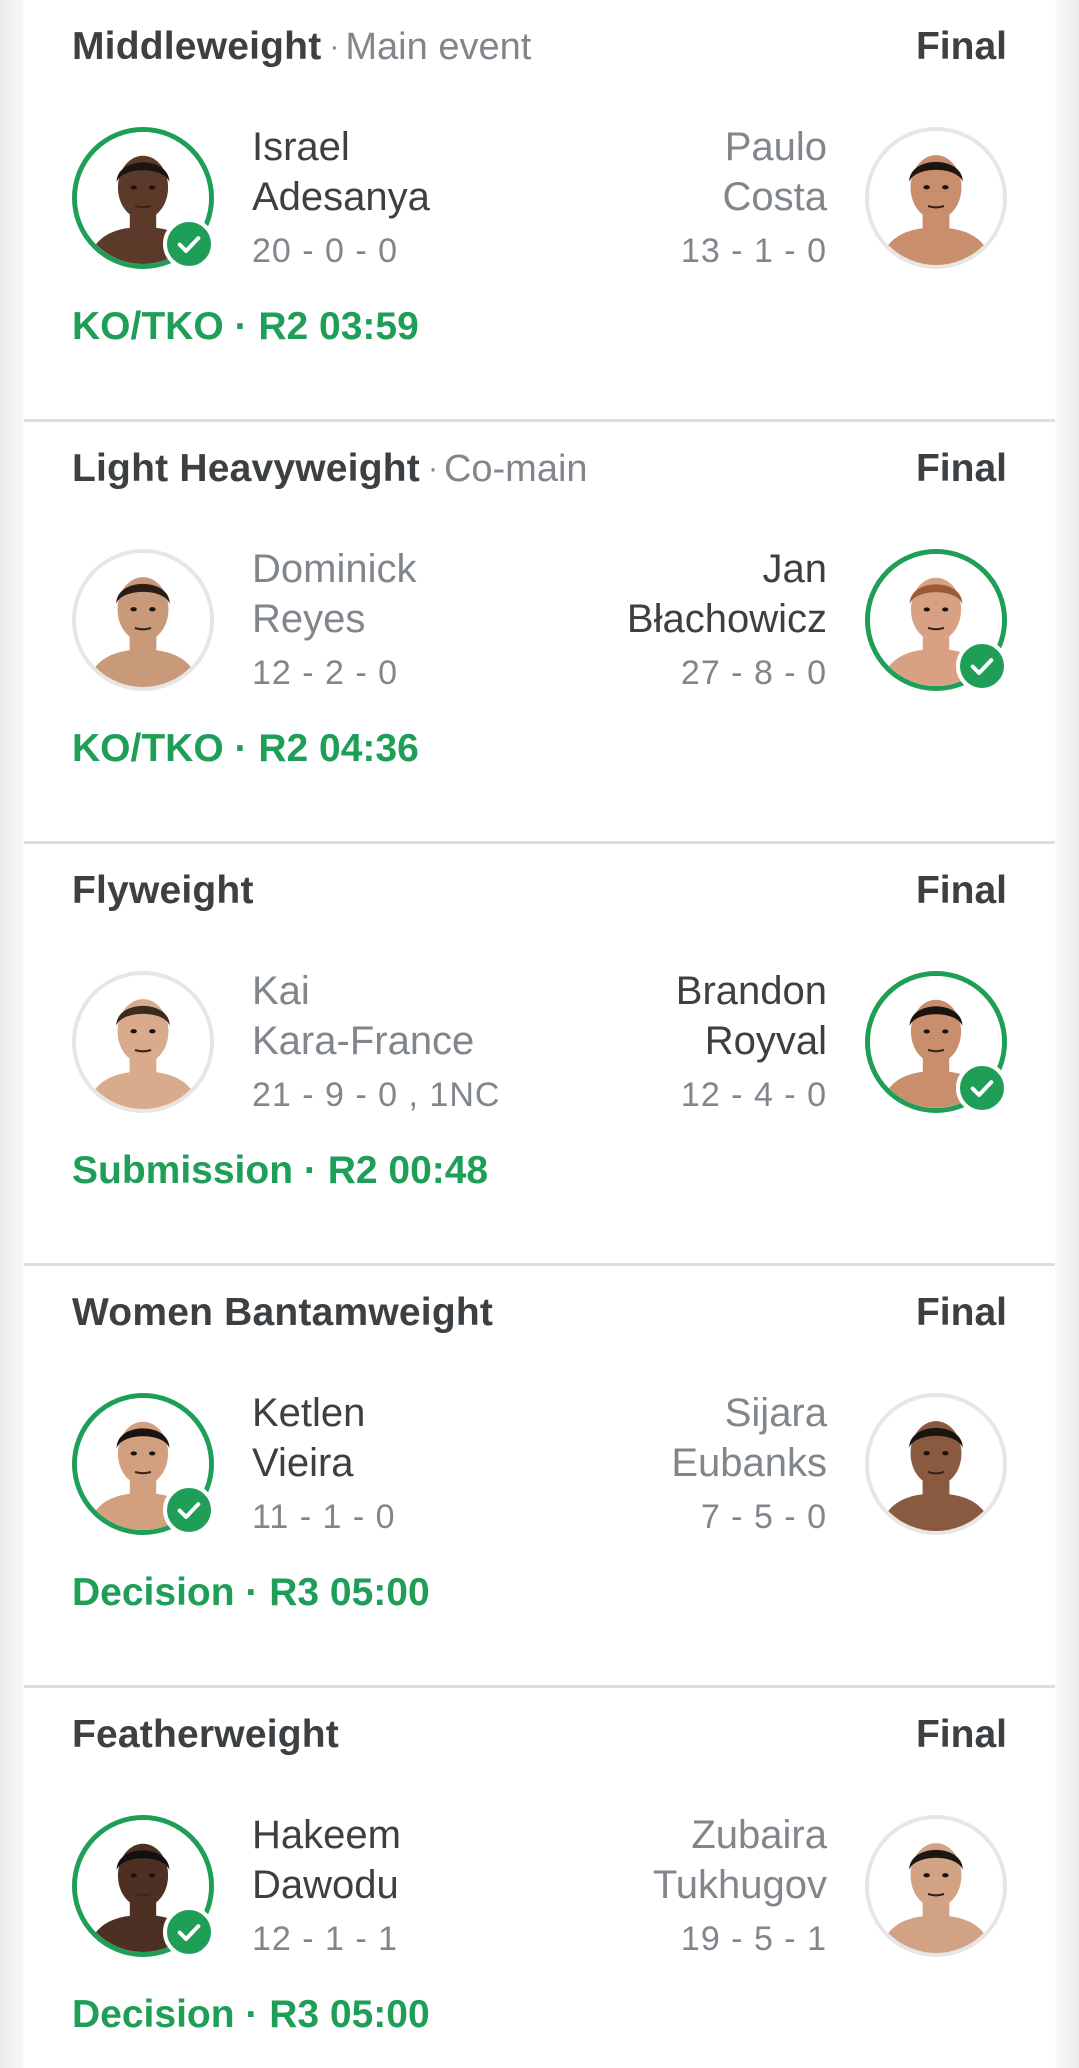  What do you see at coordinates (753, 1095) in the screenshot?
I see `fighter-right-record: 12 - 4 - 0` at bounding box center [753, 1095].